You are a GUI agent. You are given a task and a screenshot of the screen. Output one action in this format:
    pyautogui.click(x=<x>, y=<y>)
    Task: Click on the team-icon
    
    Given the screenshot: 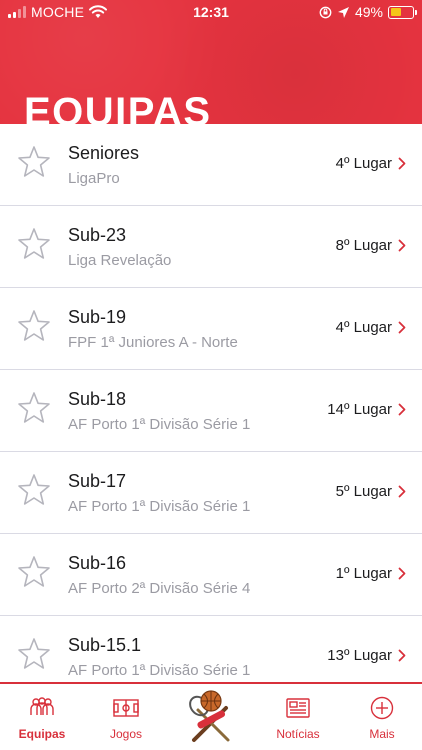 What is the action you would take?
    pyautogui.click(x=42, y=706)
    